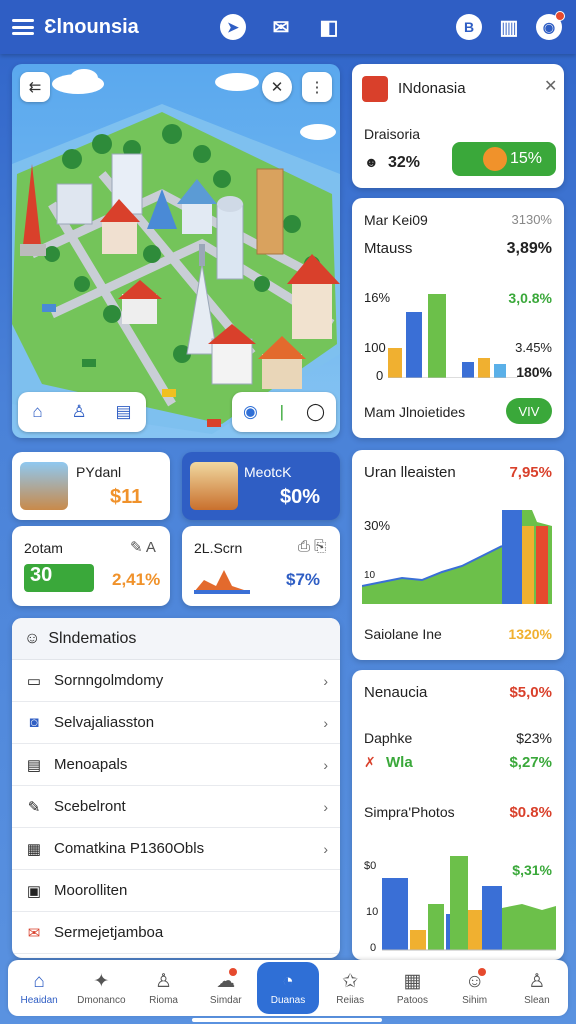 This screenshot has width=576, height=1024. I want to click on refresh-icon: ◯, so click(315, 412).